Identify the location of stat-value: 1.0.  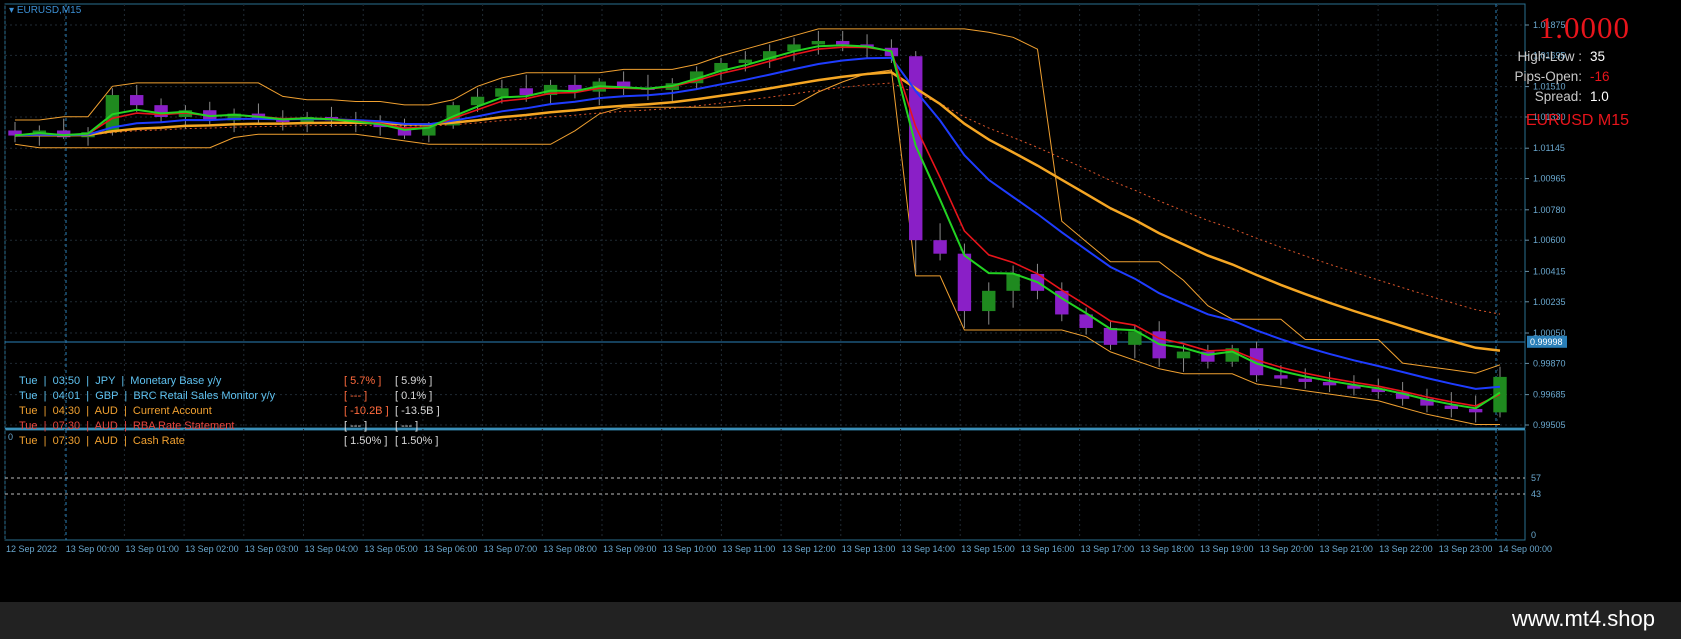
(1599, 96).